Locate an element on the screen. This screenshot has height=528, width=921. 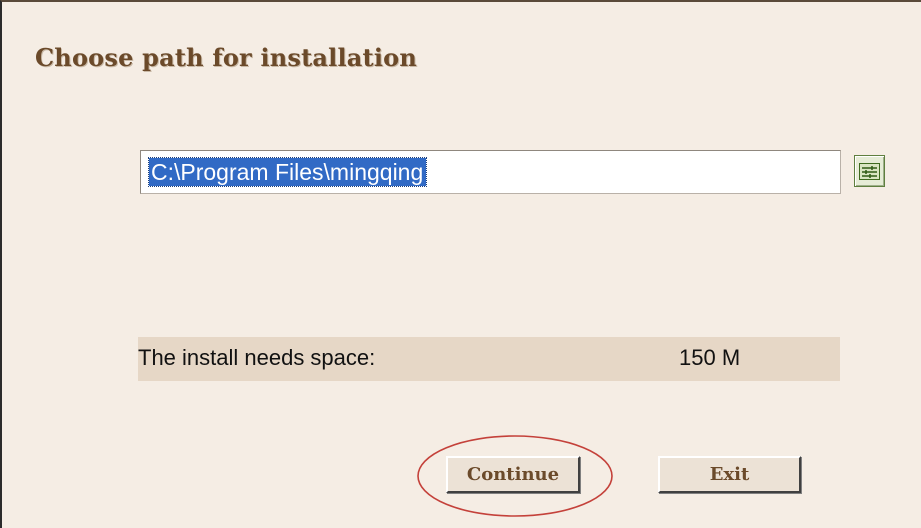
install-path-input: C:\Program Files\mingqing is located at coordinates (490, 172).